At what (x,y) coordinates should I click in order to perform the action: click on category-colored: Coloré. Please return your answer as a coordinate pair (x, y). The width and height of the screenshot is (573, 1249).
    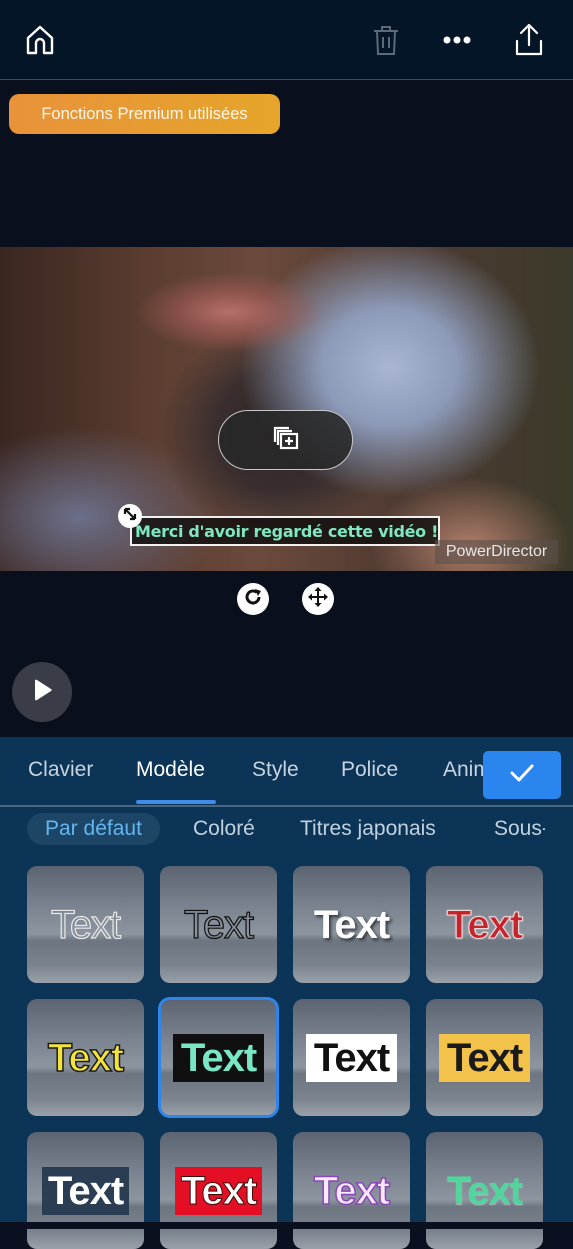
    Looking at the image, I should click on (224, 829).